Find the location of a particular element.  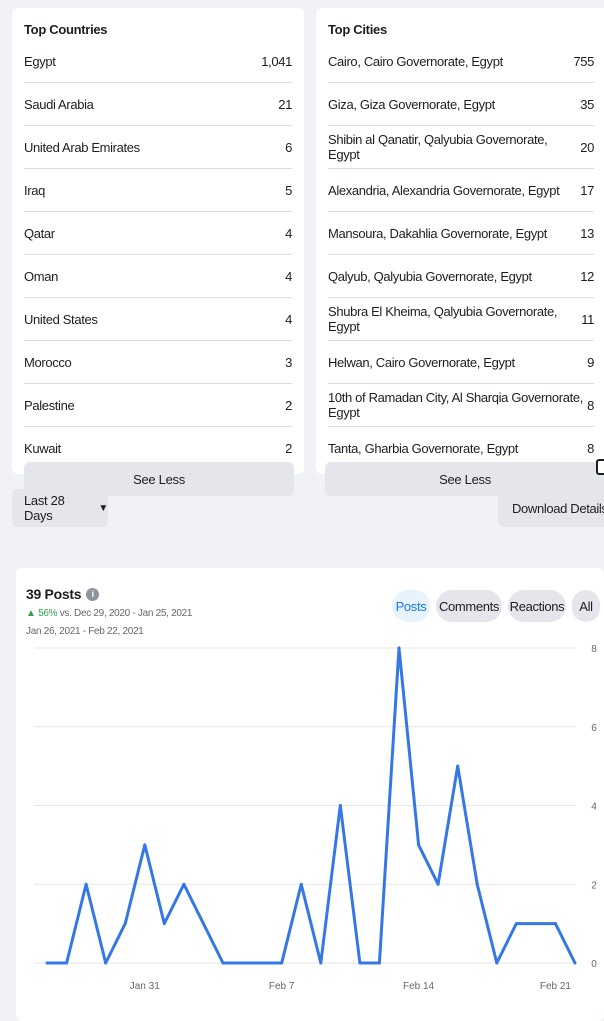

caret-down-icon: ▼ is located at coordinates (103, 508).